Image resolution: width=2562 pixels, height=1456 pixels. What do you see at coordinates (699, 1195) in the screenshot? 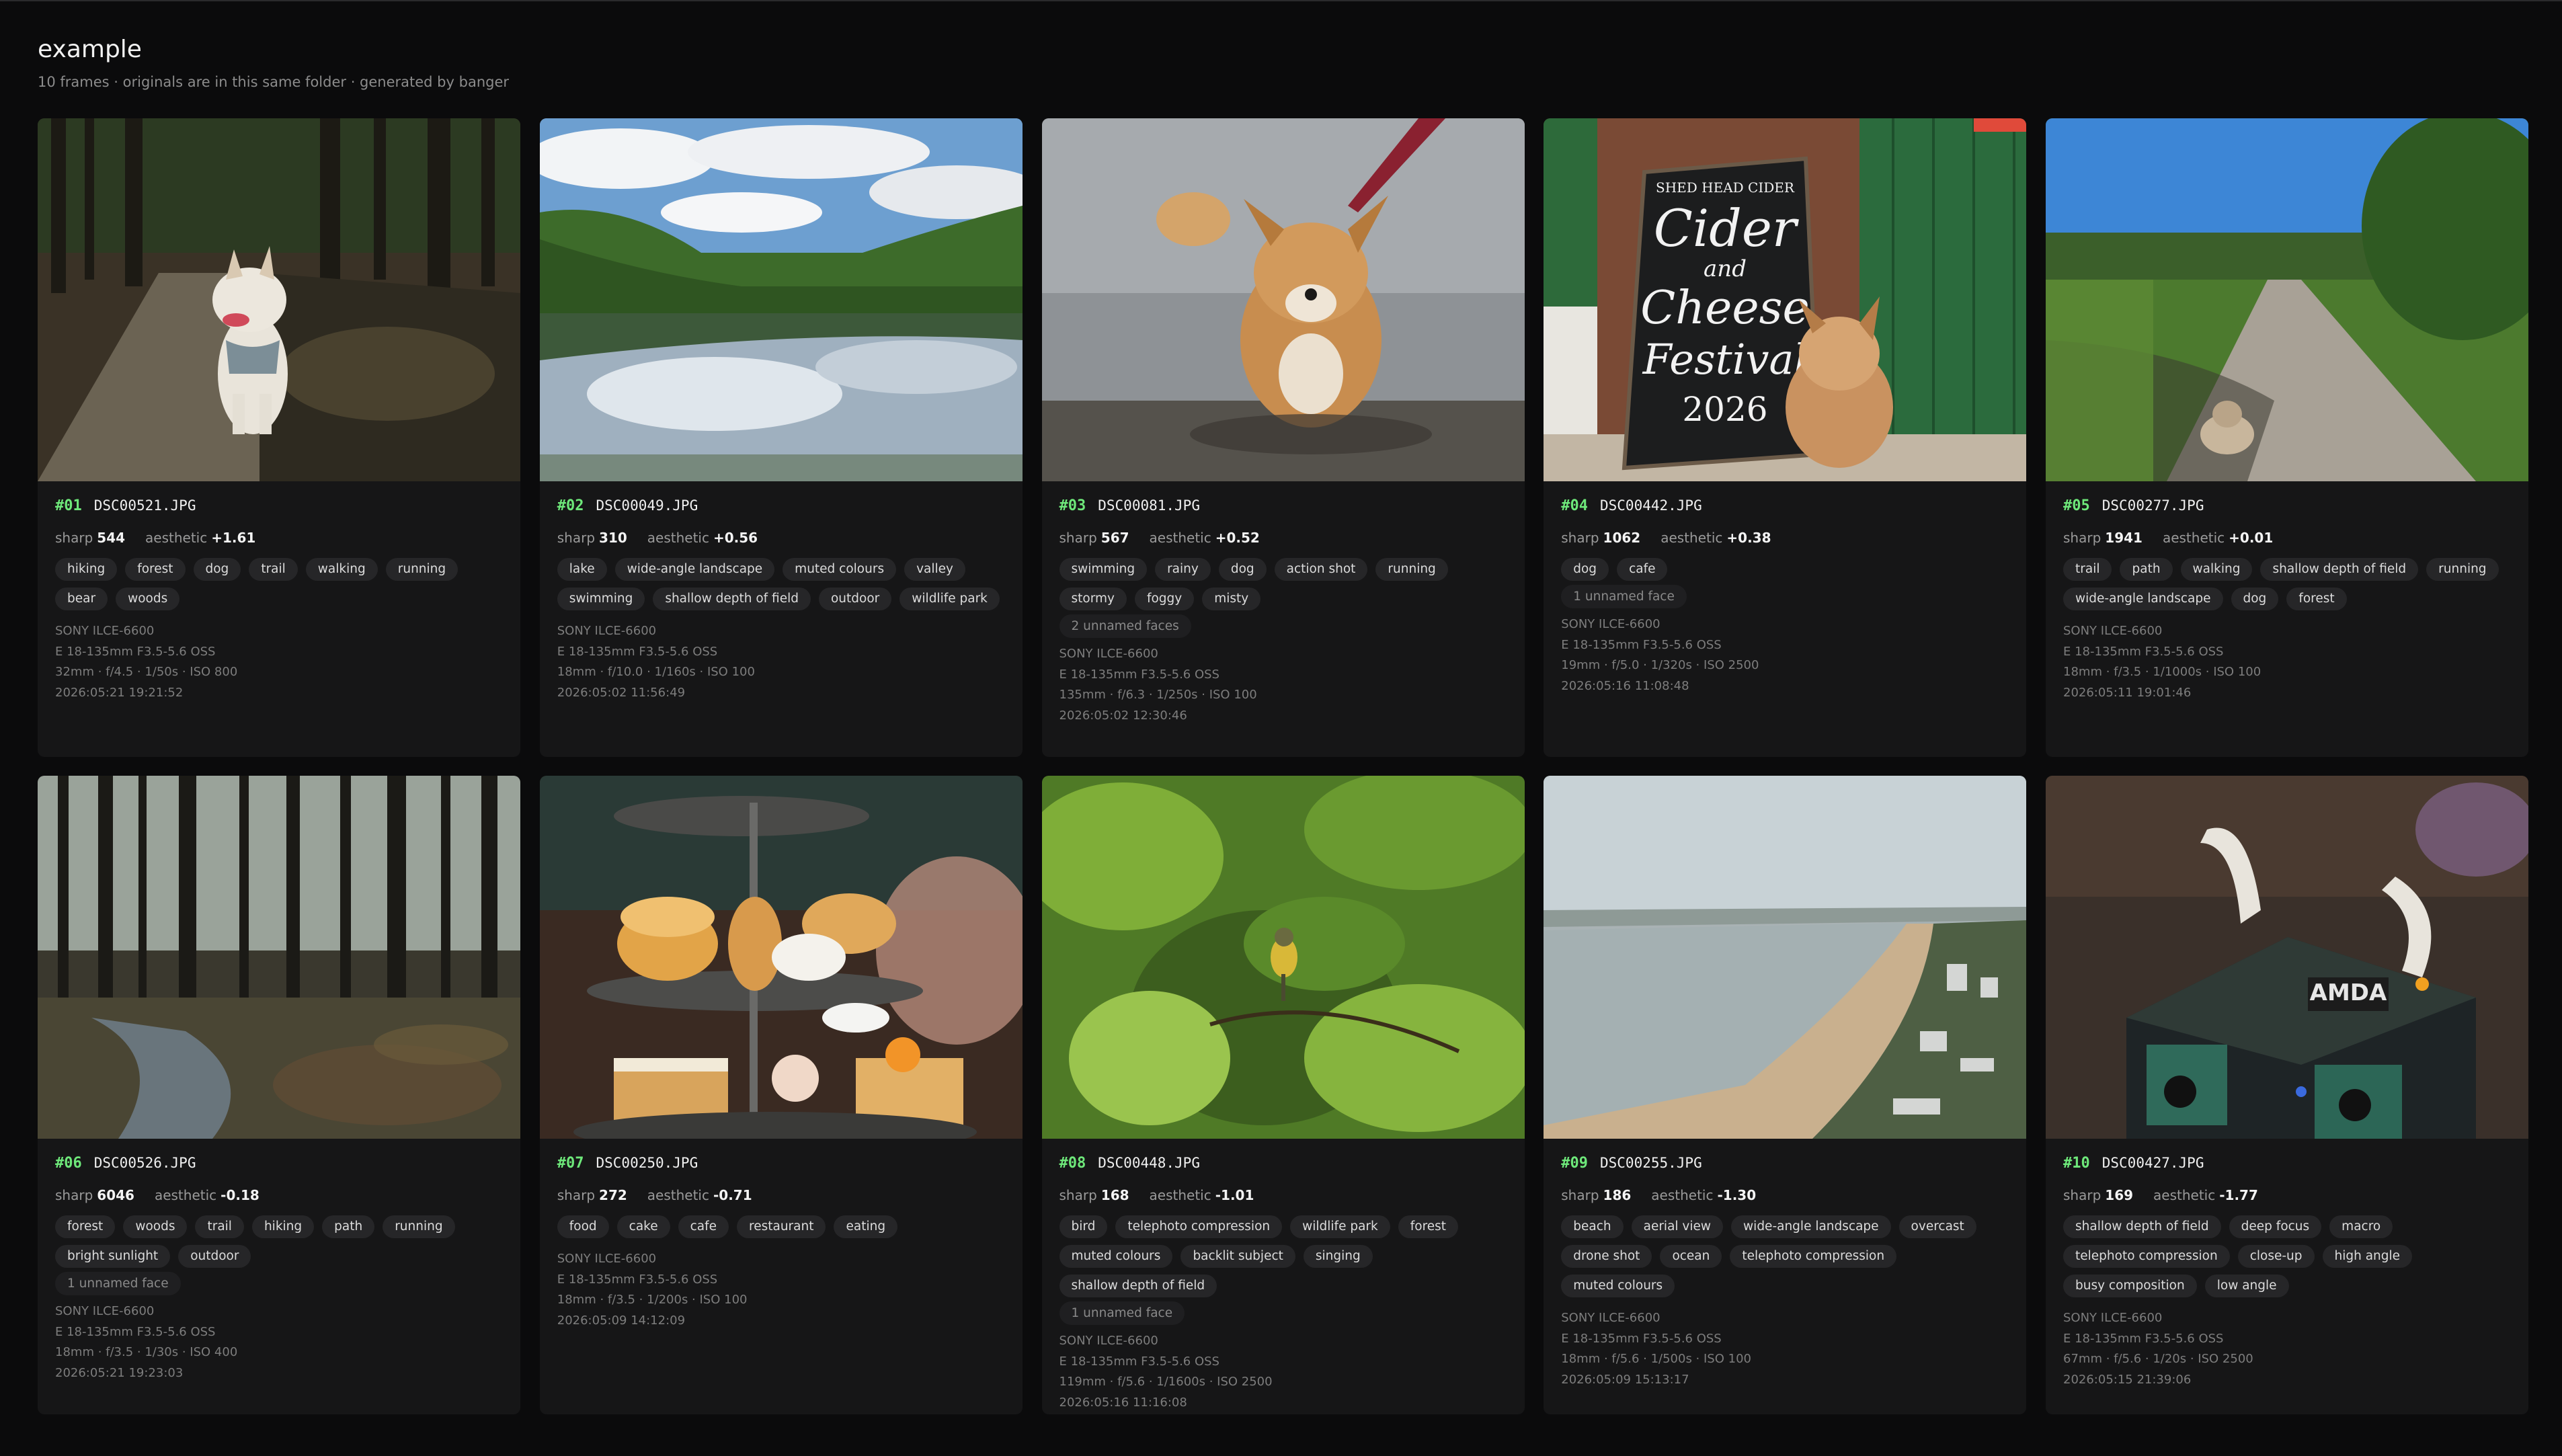
I see `aesthetic-score: aesthetic -0.71` at bounding box center [699, 1195].